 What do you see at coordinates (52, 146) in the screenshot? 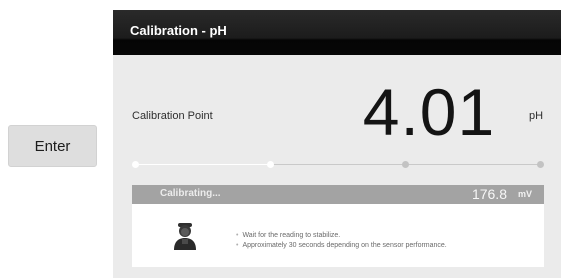
I see `enter-button: Enter` at bounding box center [52, 146].